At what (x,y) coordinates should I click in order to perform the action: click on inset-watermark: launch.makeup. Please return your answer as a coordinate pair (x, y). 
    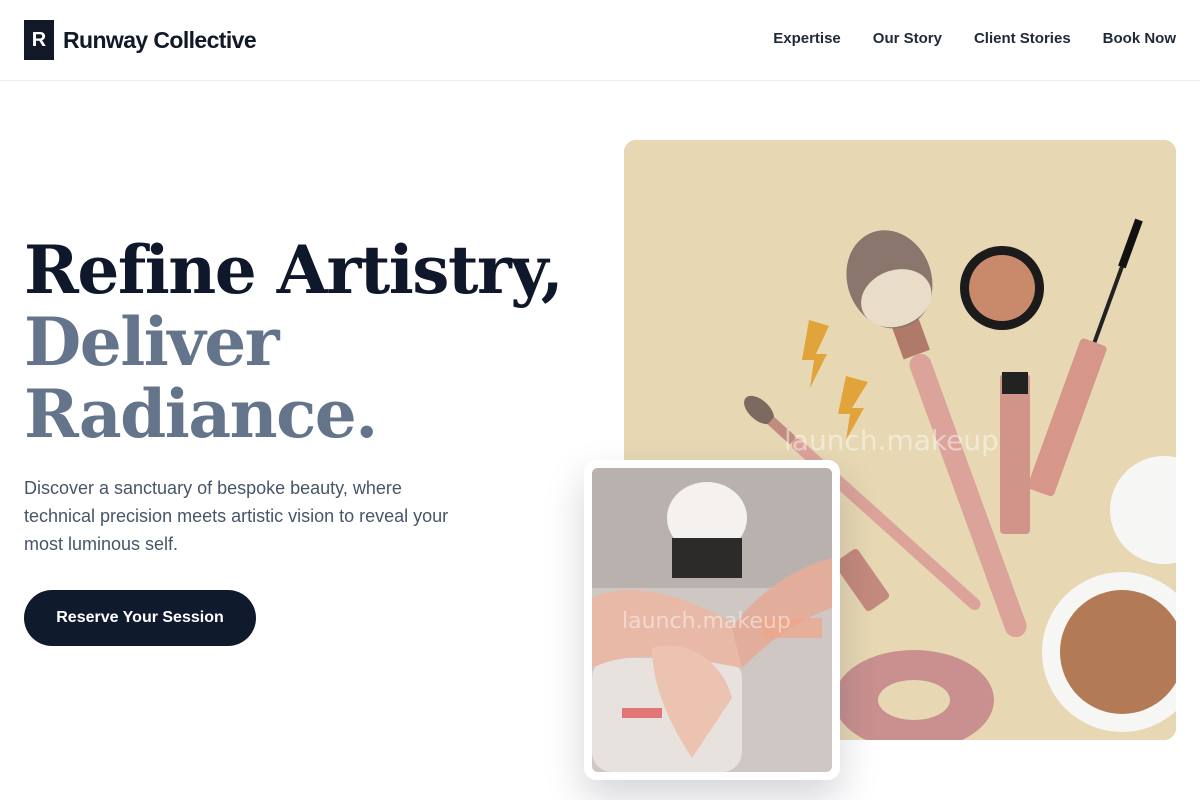
    Looking at the image, I should click on (706, 621).